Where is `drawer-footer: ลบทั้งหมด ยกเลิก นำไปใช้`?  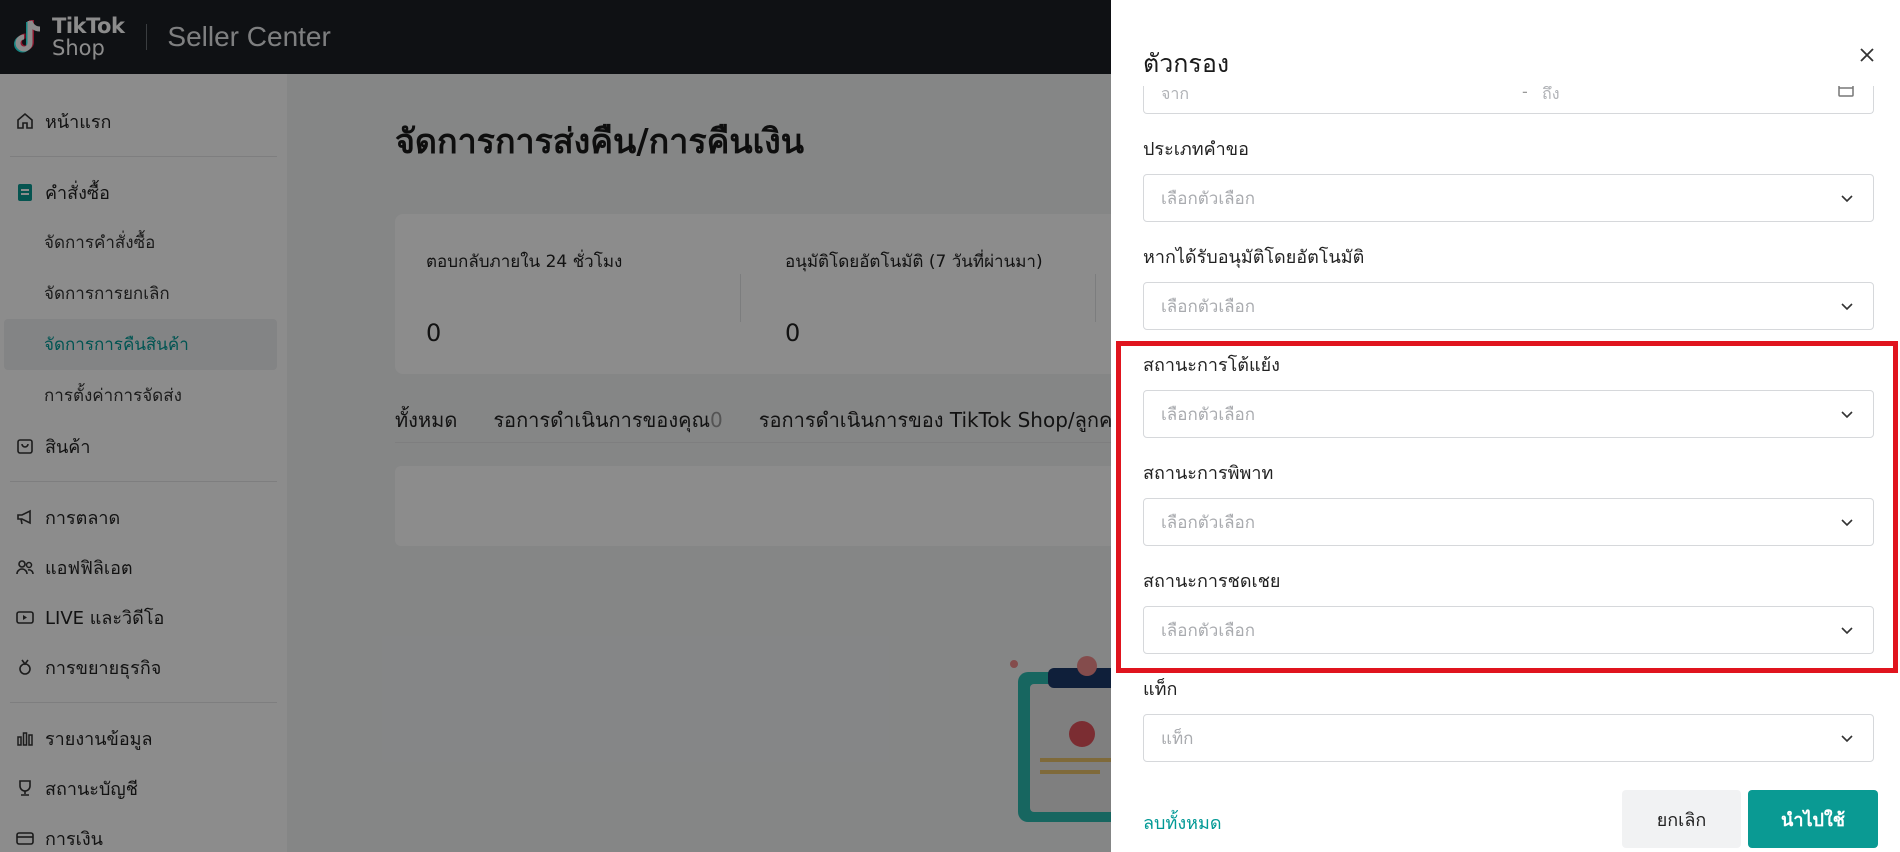
drawer-footer: ลบทั้งหมด ยกเลิก นำไปใช้ is located at coordinates (1505, 818).